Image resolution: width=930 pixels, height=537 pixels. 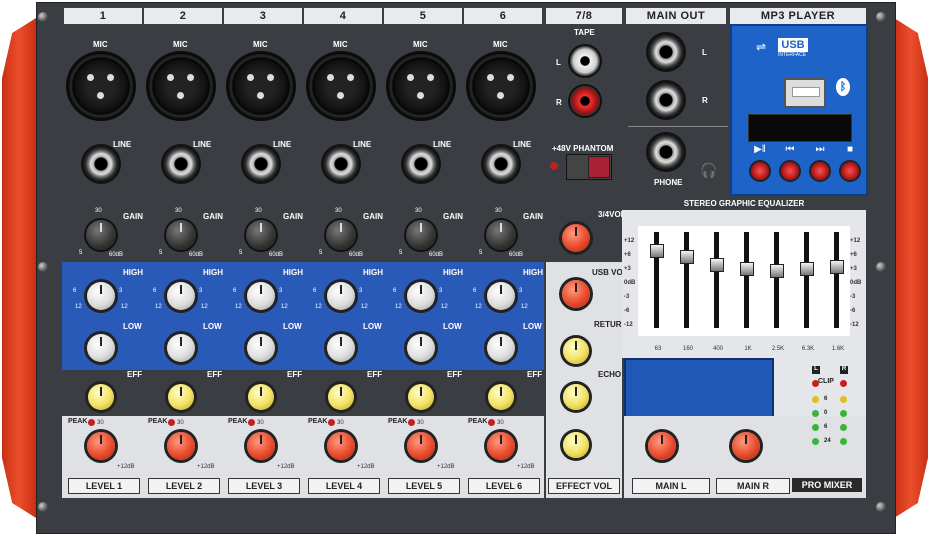 What do you see at coordinates (576, 445) in the screenshot?
I see `effect-vol-knob` at bounding box center [576, 445].